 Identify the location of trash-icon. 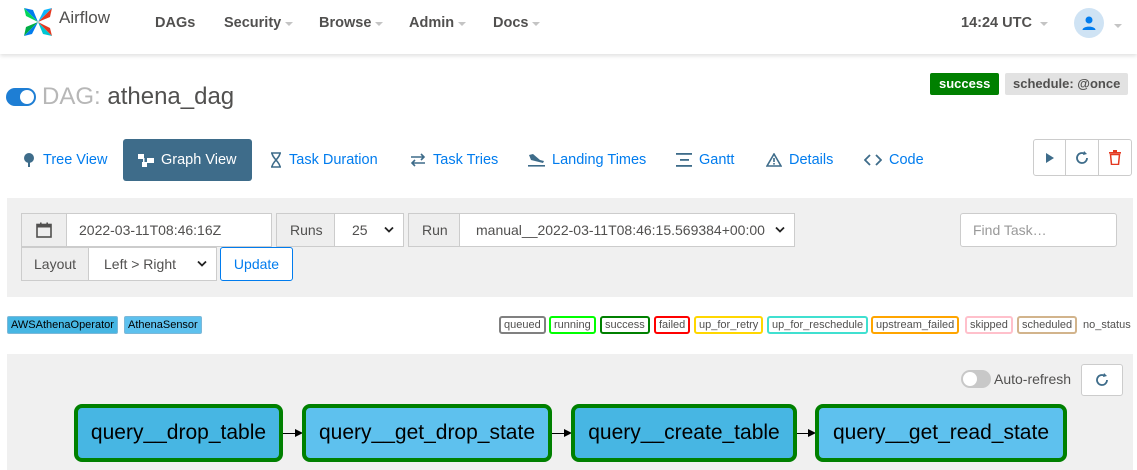
(1114, 157).